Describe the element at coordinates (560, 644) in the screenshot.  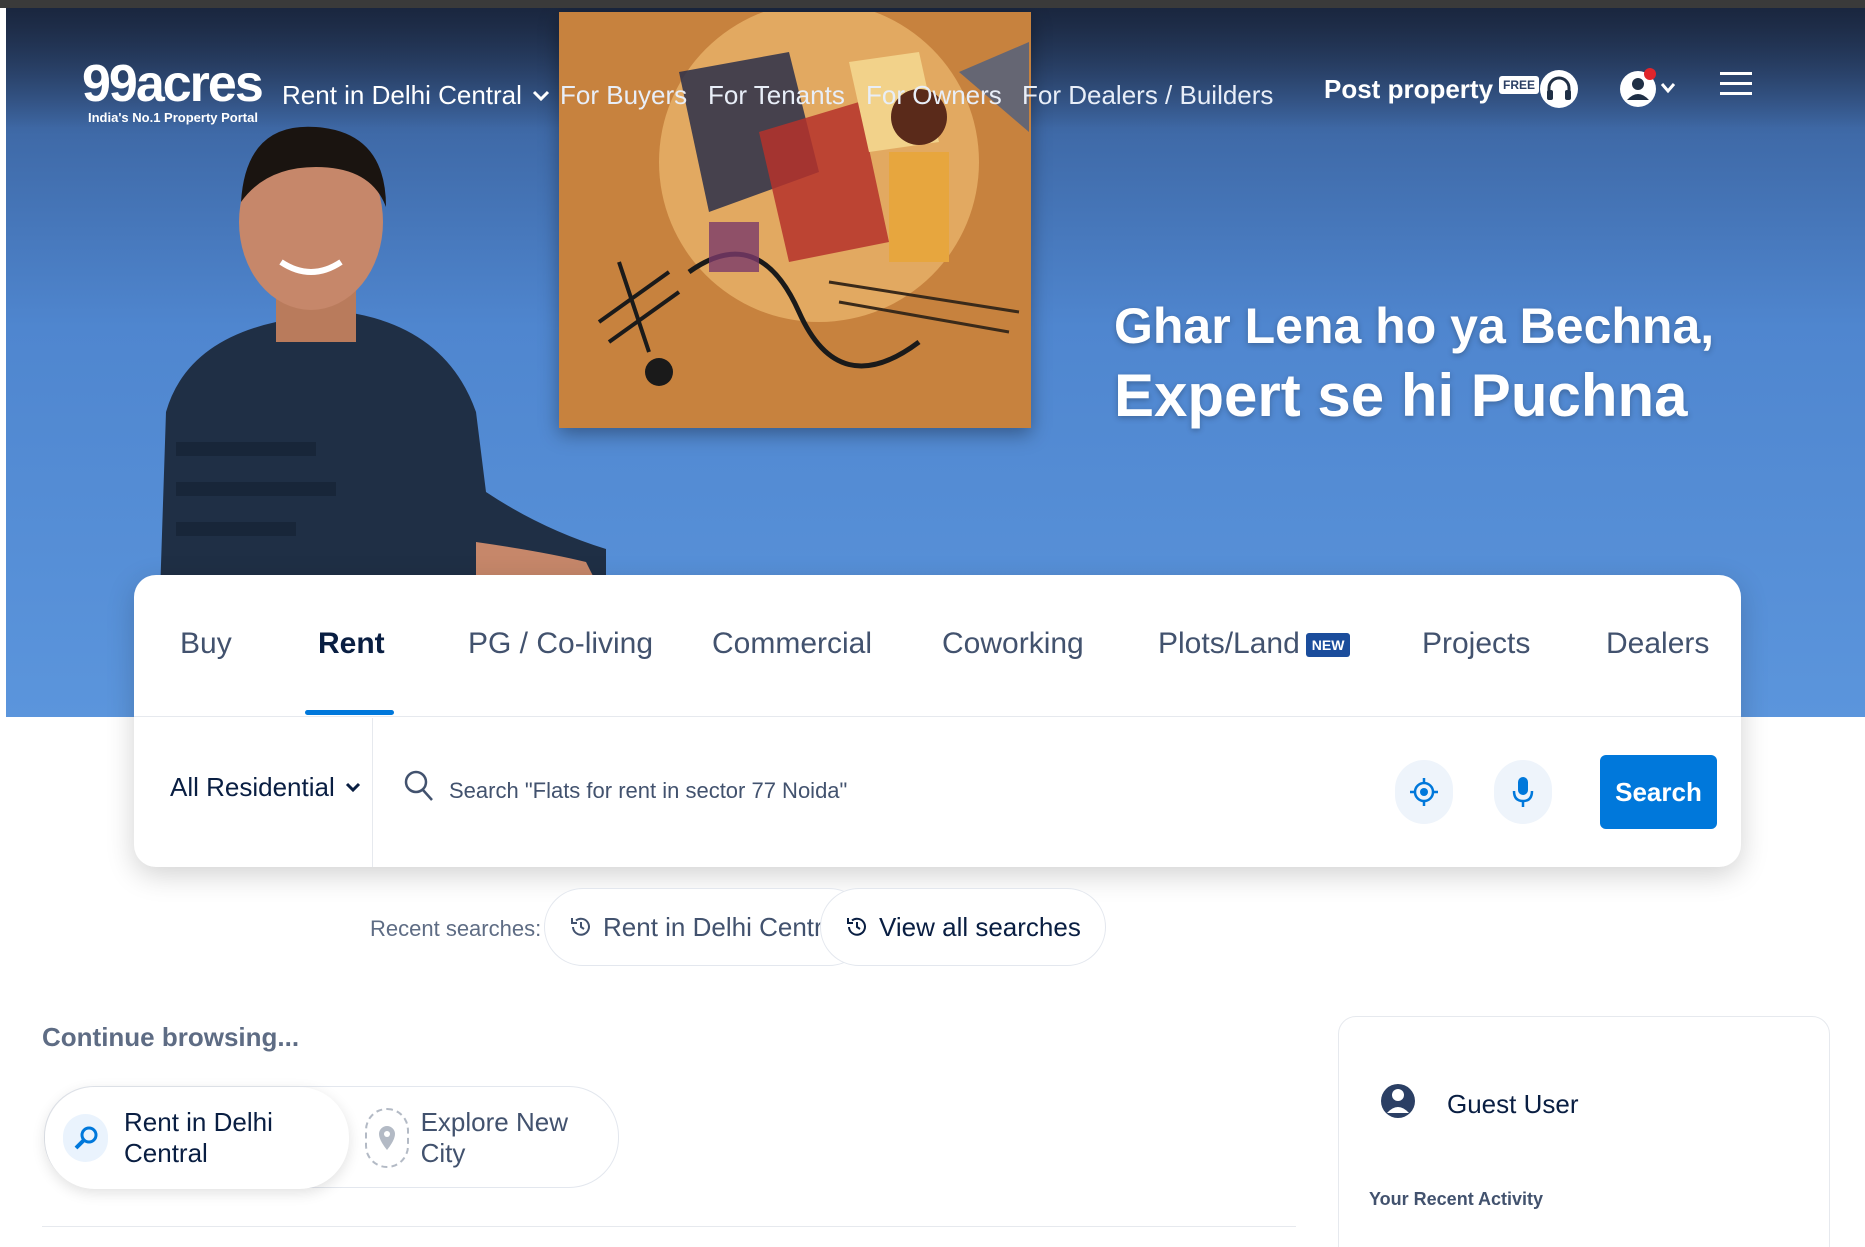
I see `tab-pg-coliving: PG / Co-living` at that location.